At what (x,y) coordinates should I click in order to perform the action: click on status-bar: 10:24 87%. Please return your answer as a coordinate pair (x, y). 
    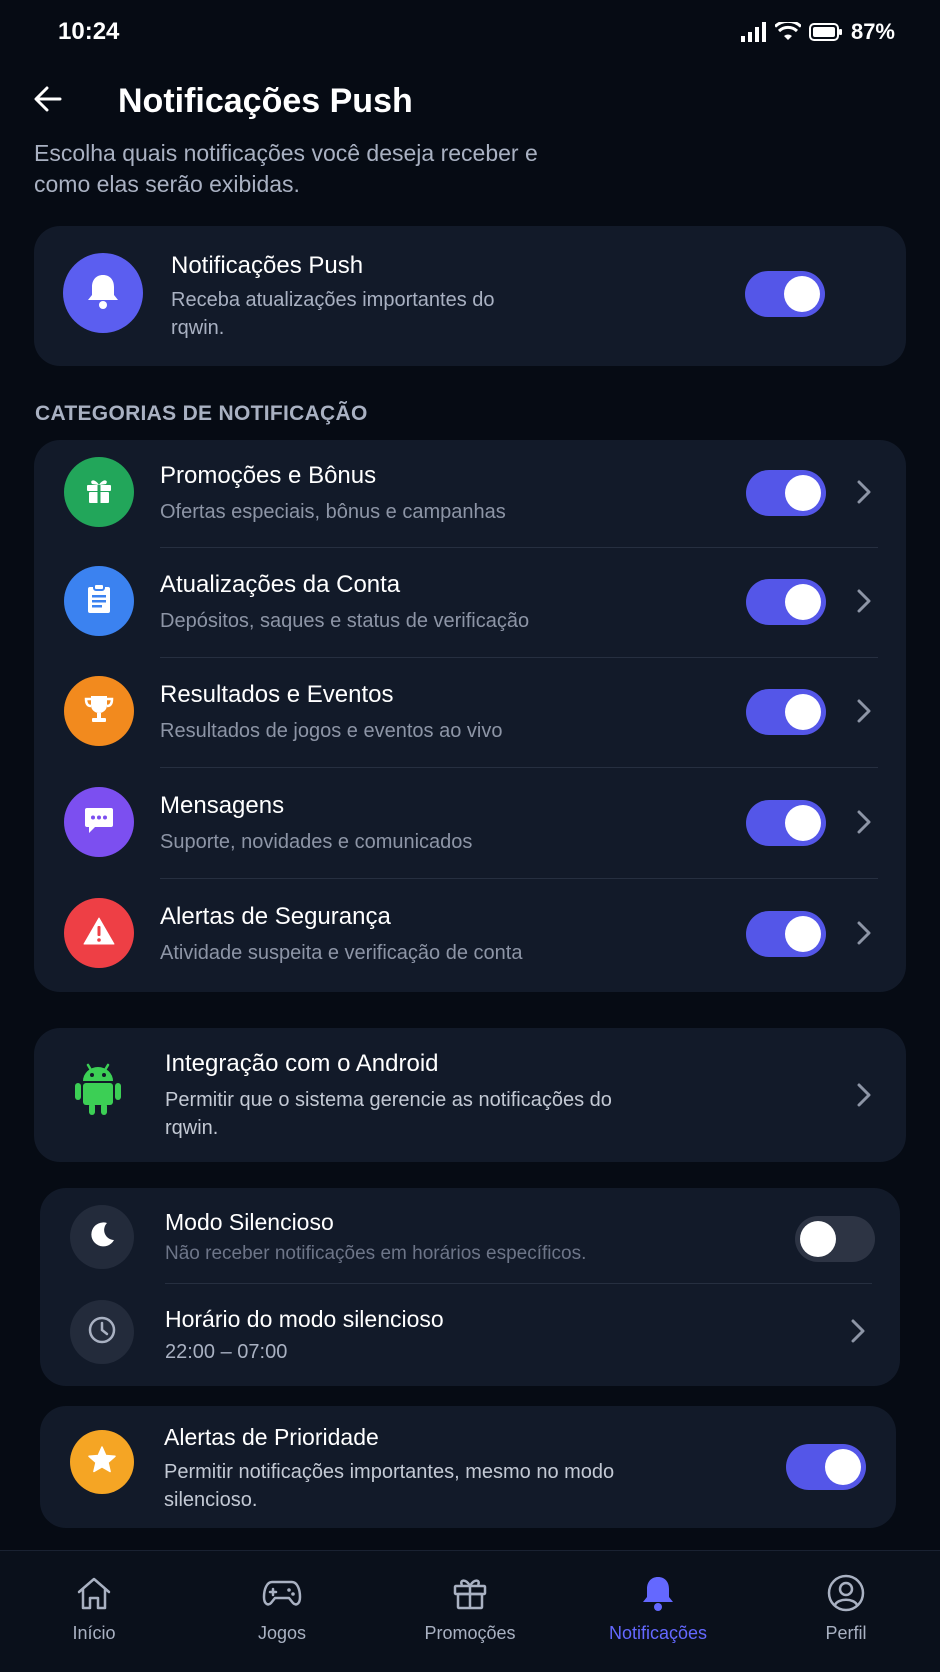
    Looking at the image, I should click on (470, 32).